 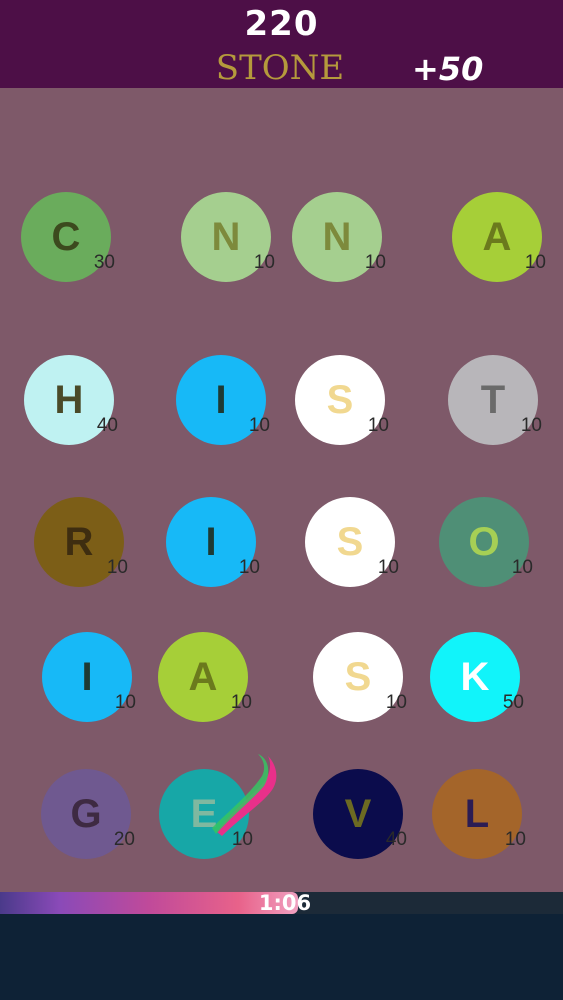 What do you see at coordinates (280, 68) in the screenshot?
I see `current-word: STONE` at bounding box center [280, 68].